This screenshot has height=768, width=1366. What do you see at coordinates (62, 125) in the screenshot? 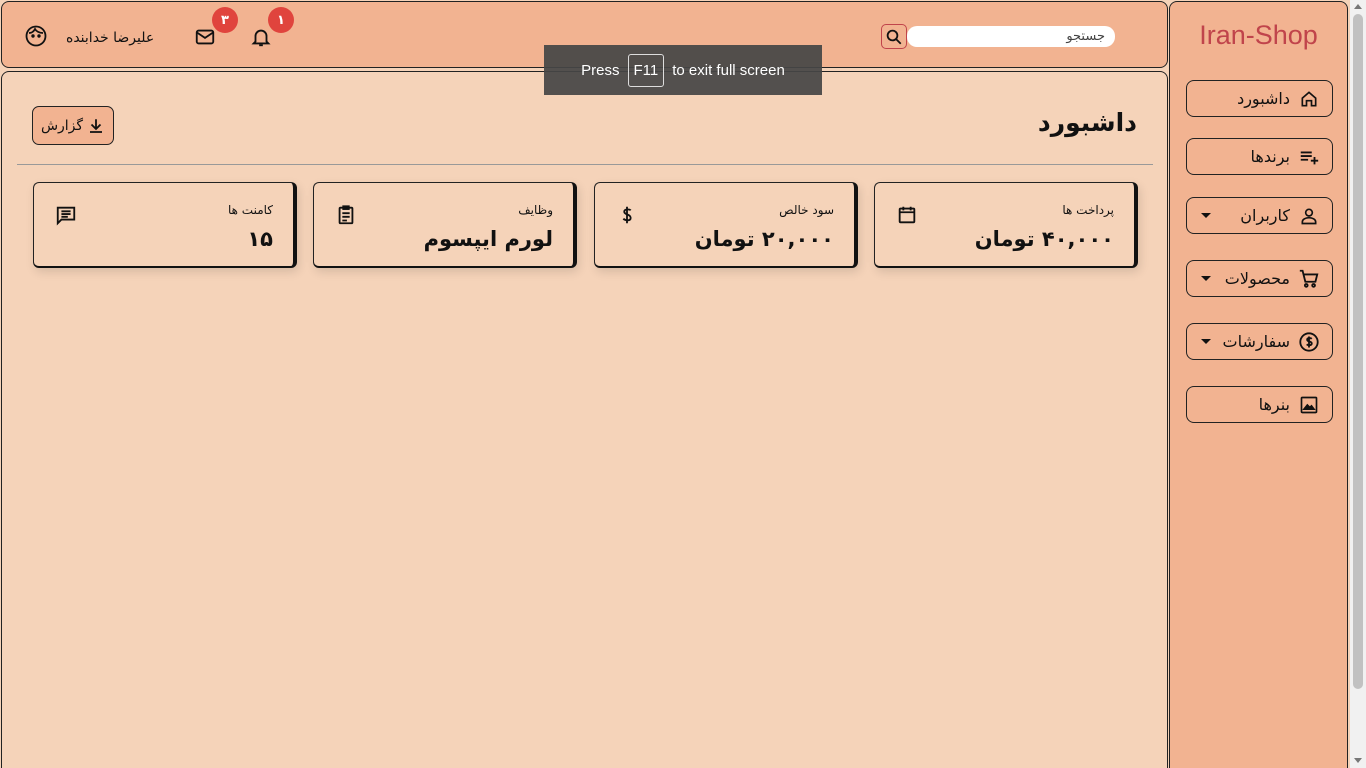
I see `report-label: گزارش` at bounding box center [62, 125].